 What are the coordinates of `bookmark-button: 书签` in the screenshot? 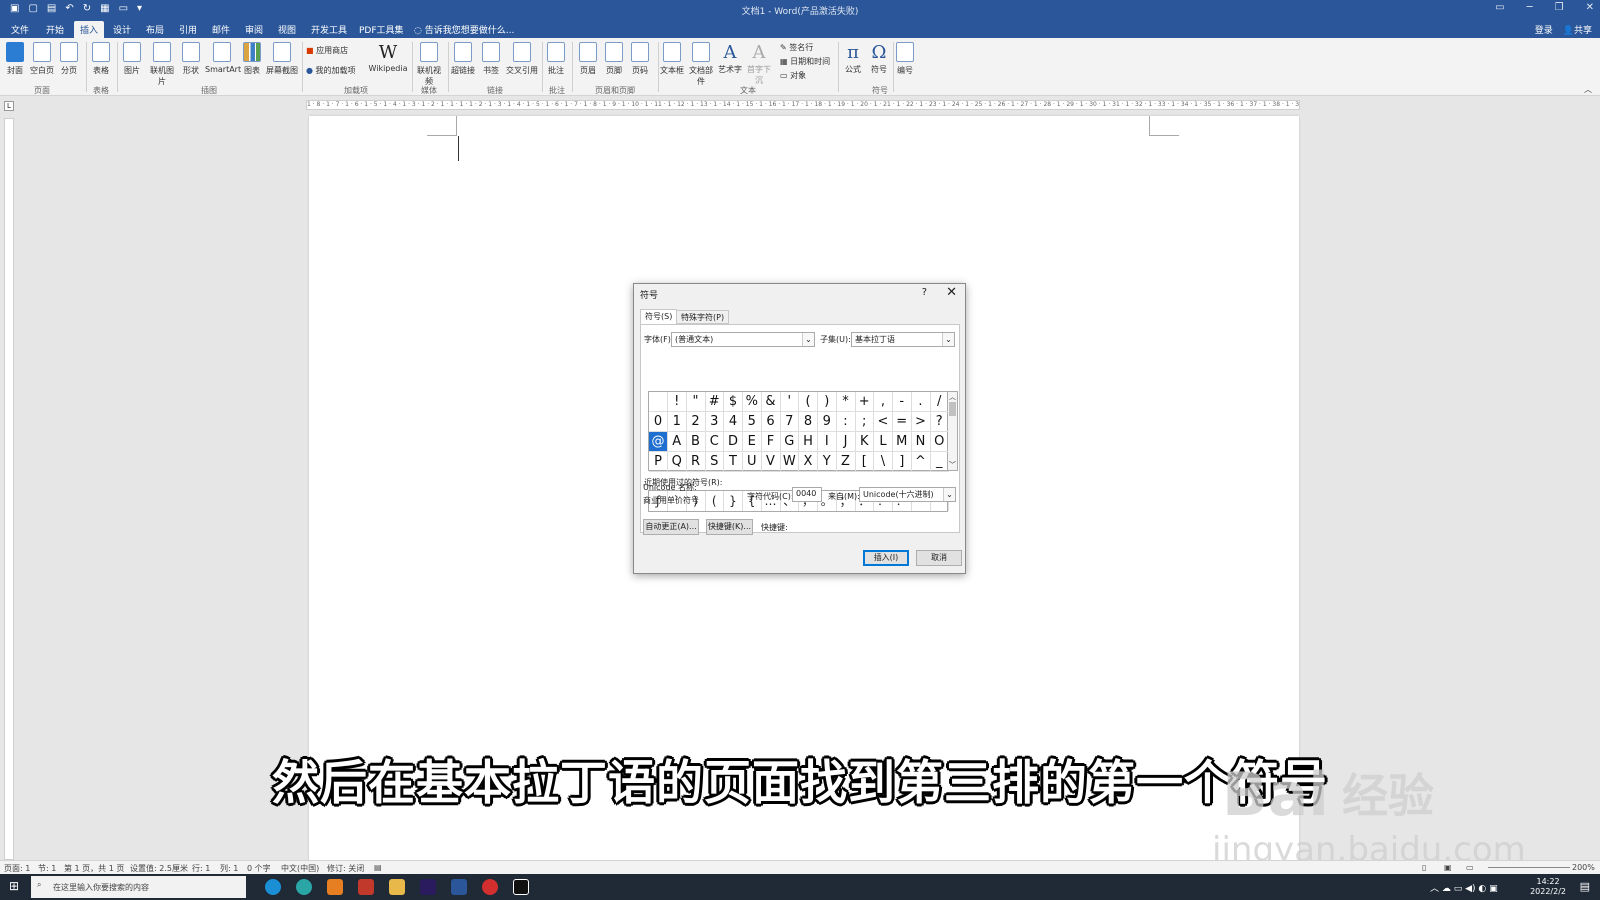 It's located at (491, 59).